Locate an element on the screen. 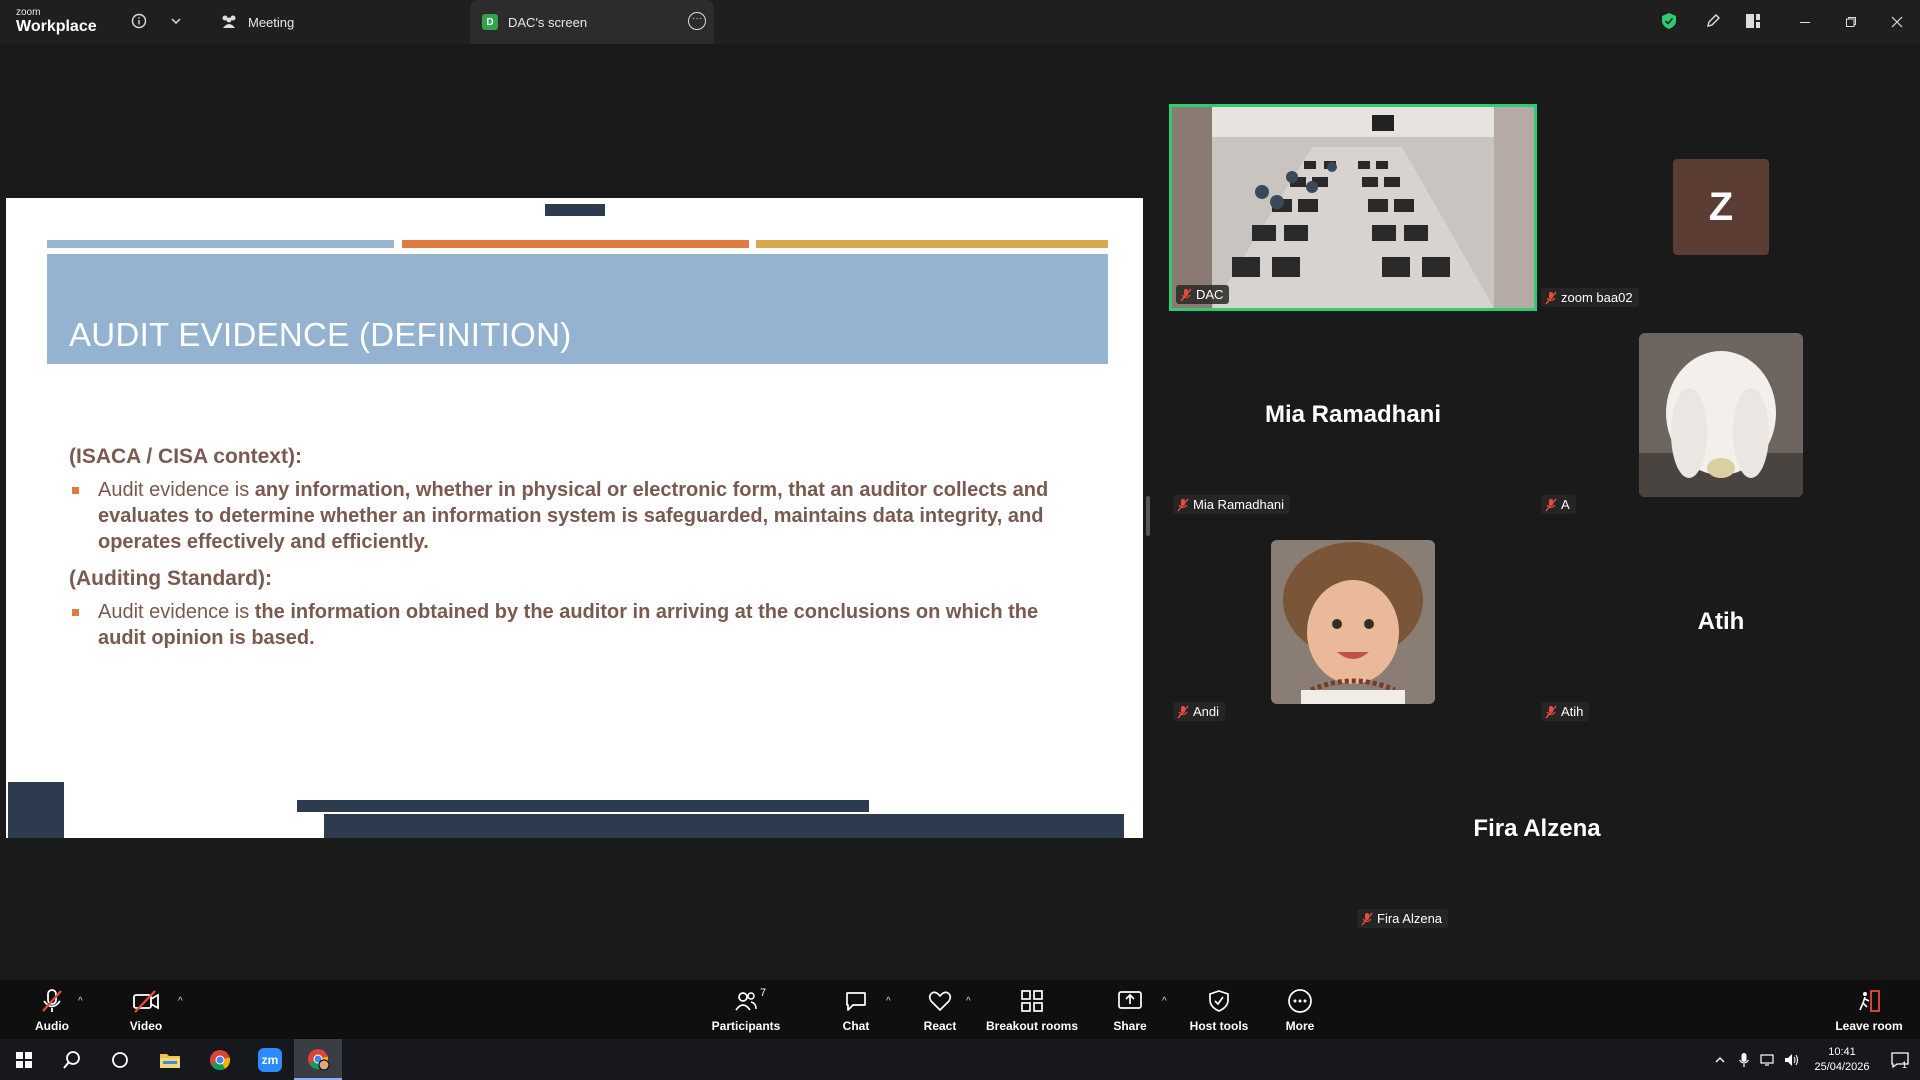 This screenshot has height=1080, width=1920. slide-heading-auditing-standard: (Auditing Standard): is located at coordinates (170, 578).